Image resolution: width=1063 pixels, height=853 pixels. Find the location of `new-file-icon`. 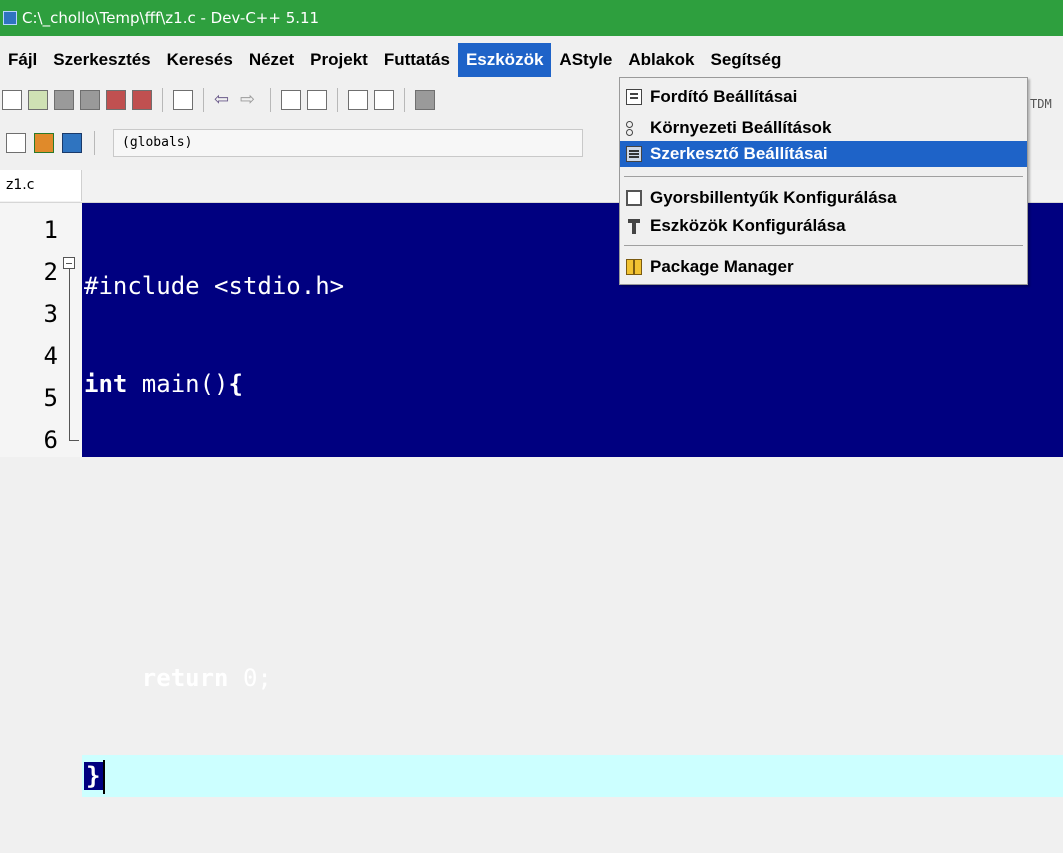

new-file-icon is located at coordinates (12, 100).